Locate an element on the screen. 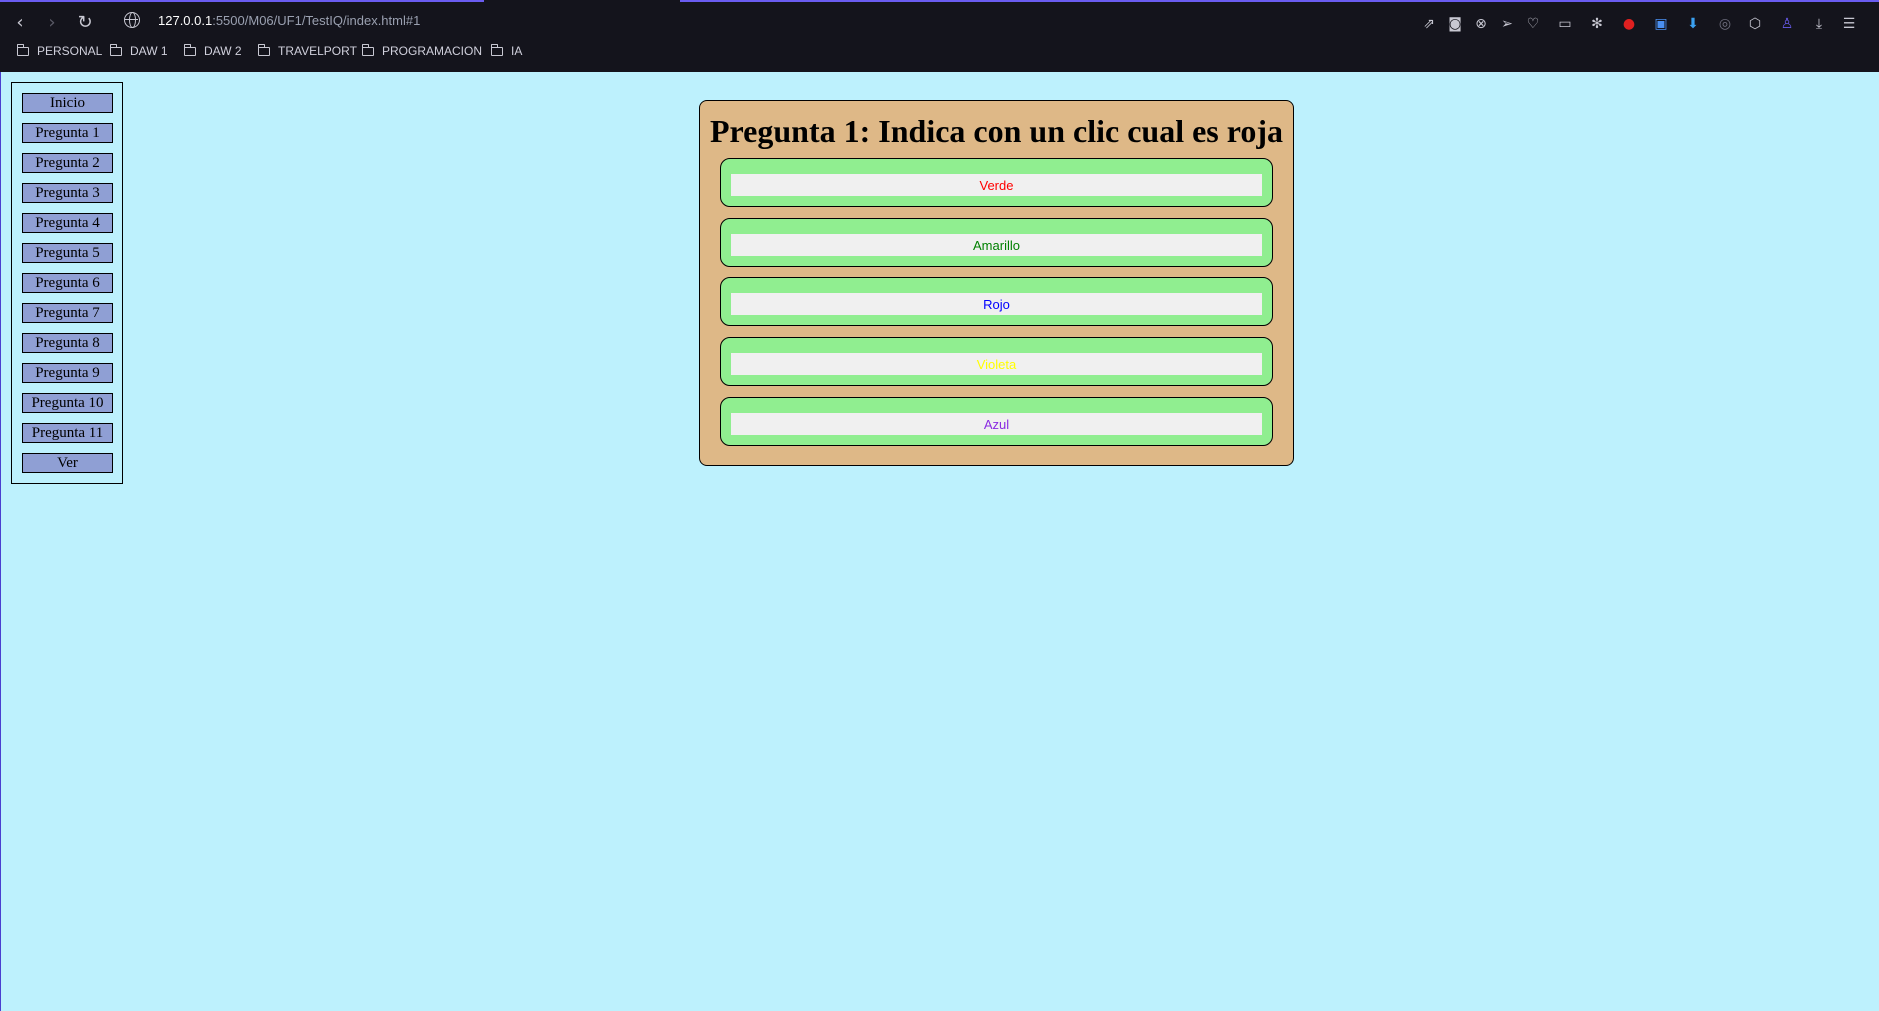 The image size is (1879, 1011). answer-option: Azul is located at coordinates (996, 421).